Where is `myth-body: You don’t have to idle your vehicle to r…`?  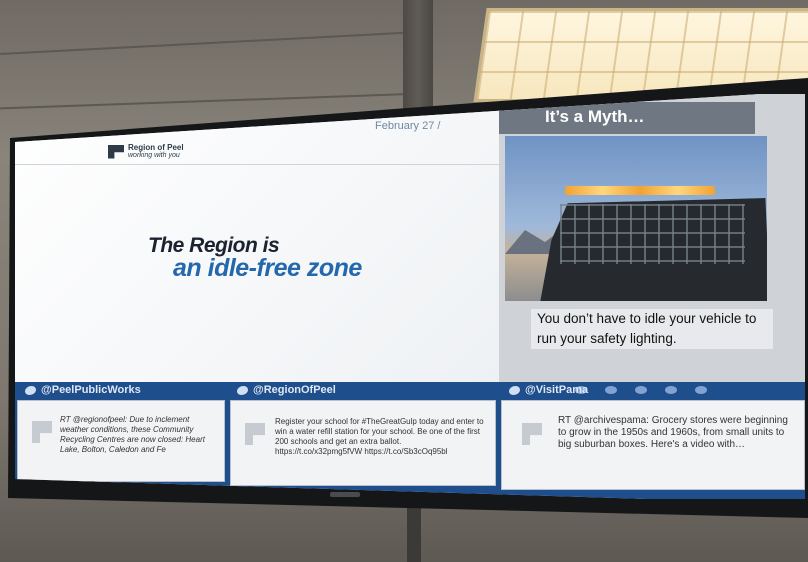
myth-body: You don’t have to idle your vehicle to r… is located at coordinates (652, 329).